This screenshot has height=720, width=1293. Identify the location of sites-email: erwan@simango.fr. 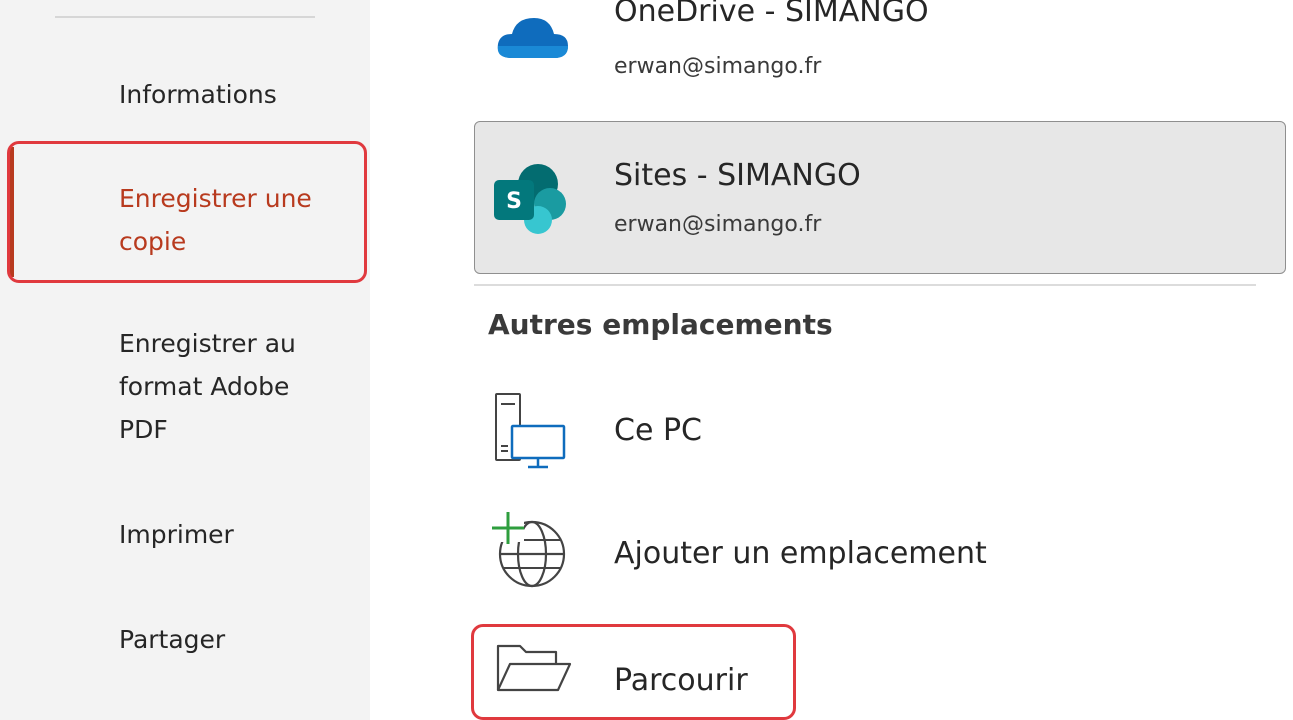
(718, 224).